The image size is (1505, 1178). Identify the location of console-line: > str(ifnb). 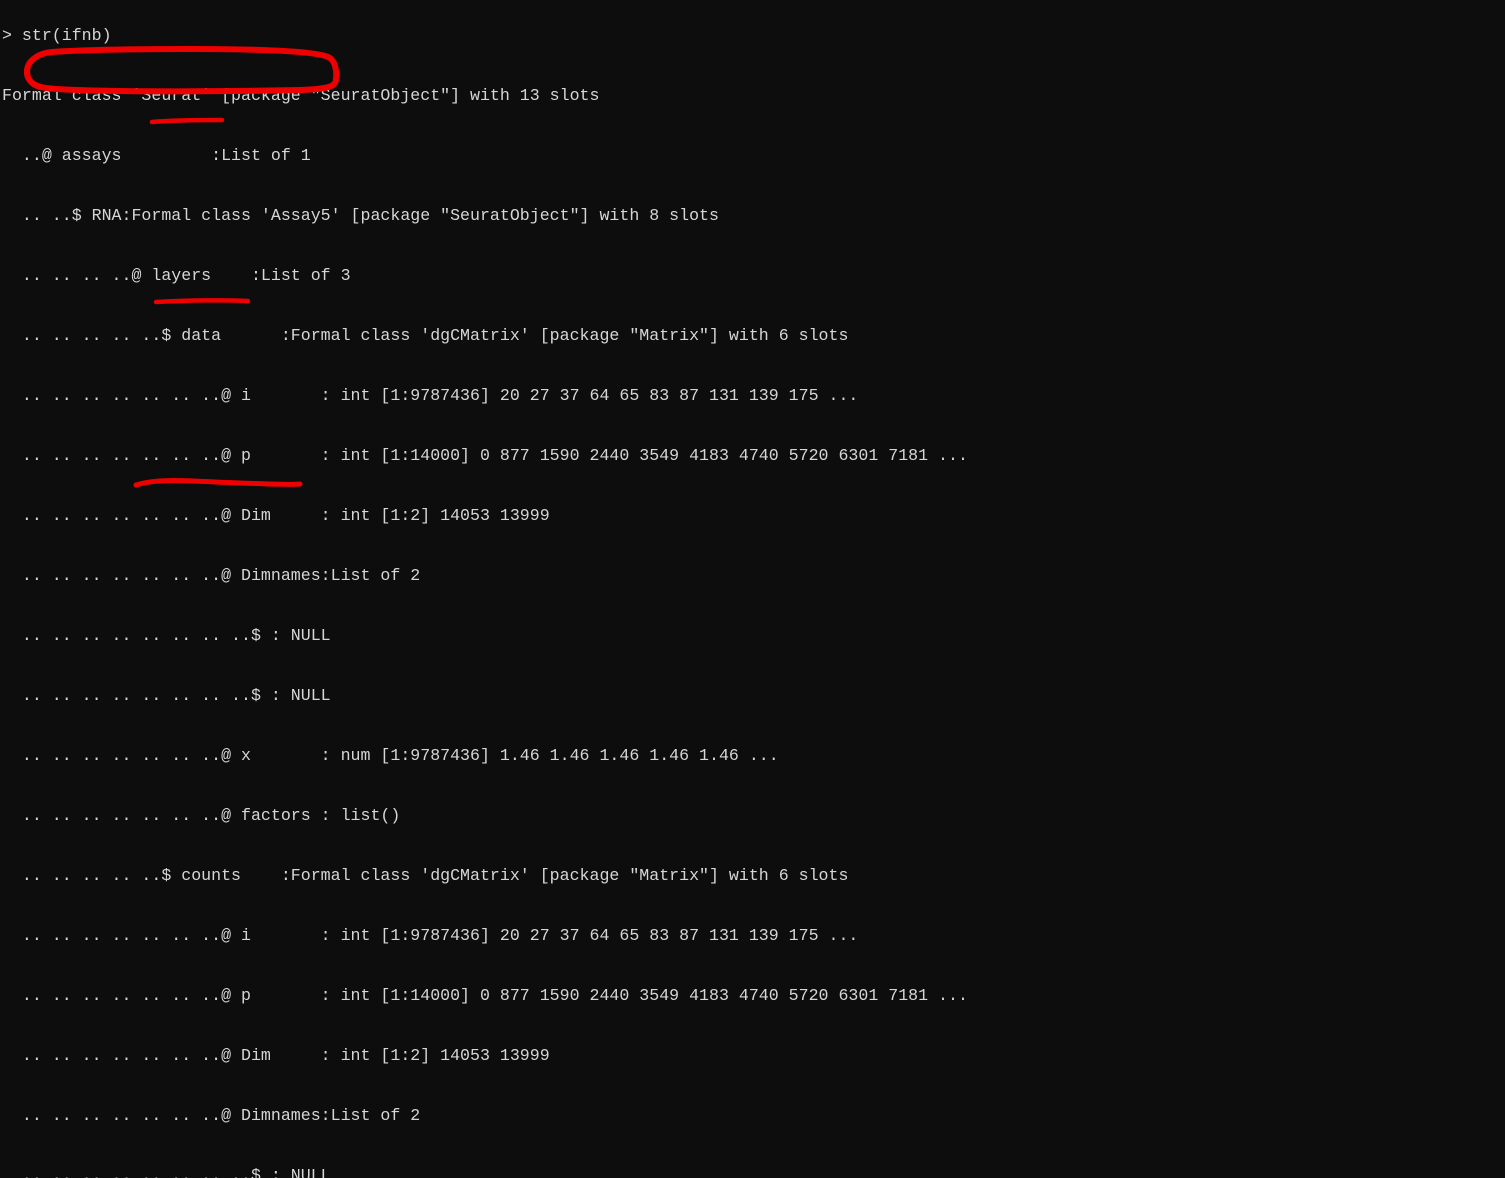
(57, 35).